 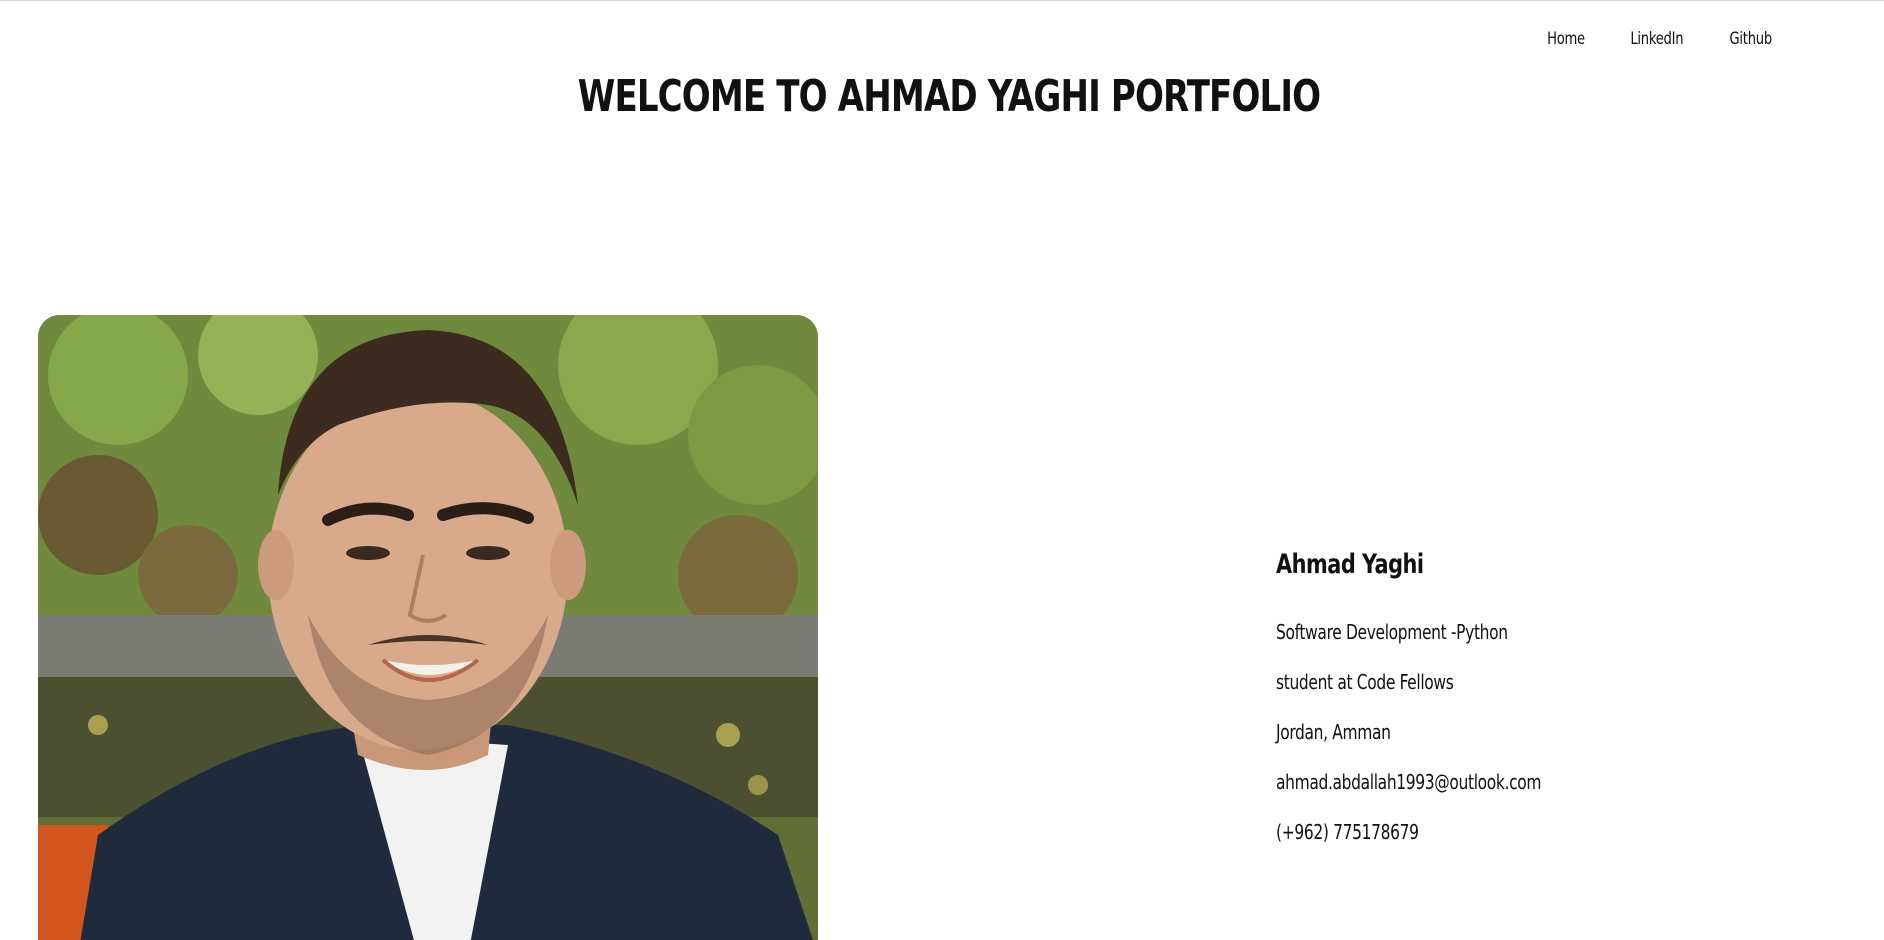 I want to click on profile-email: ahmad.abdallah1993@outlook.com, so click(x=1409, y=782).